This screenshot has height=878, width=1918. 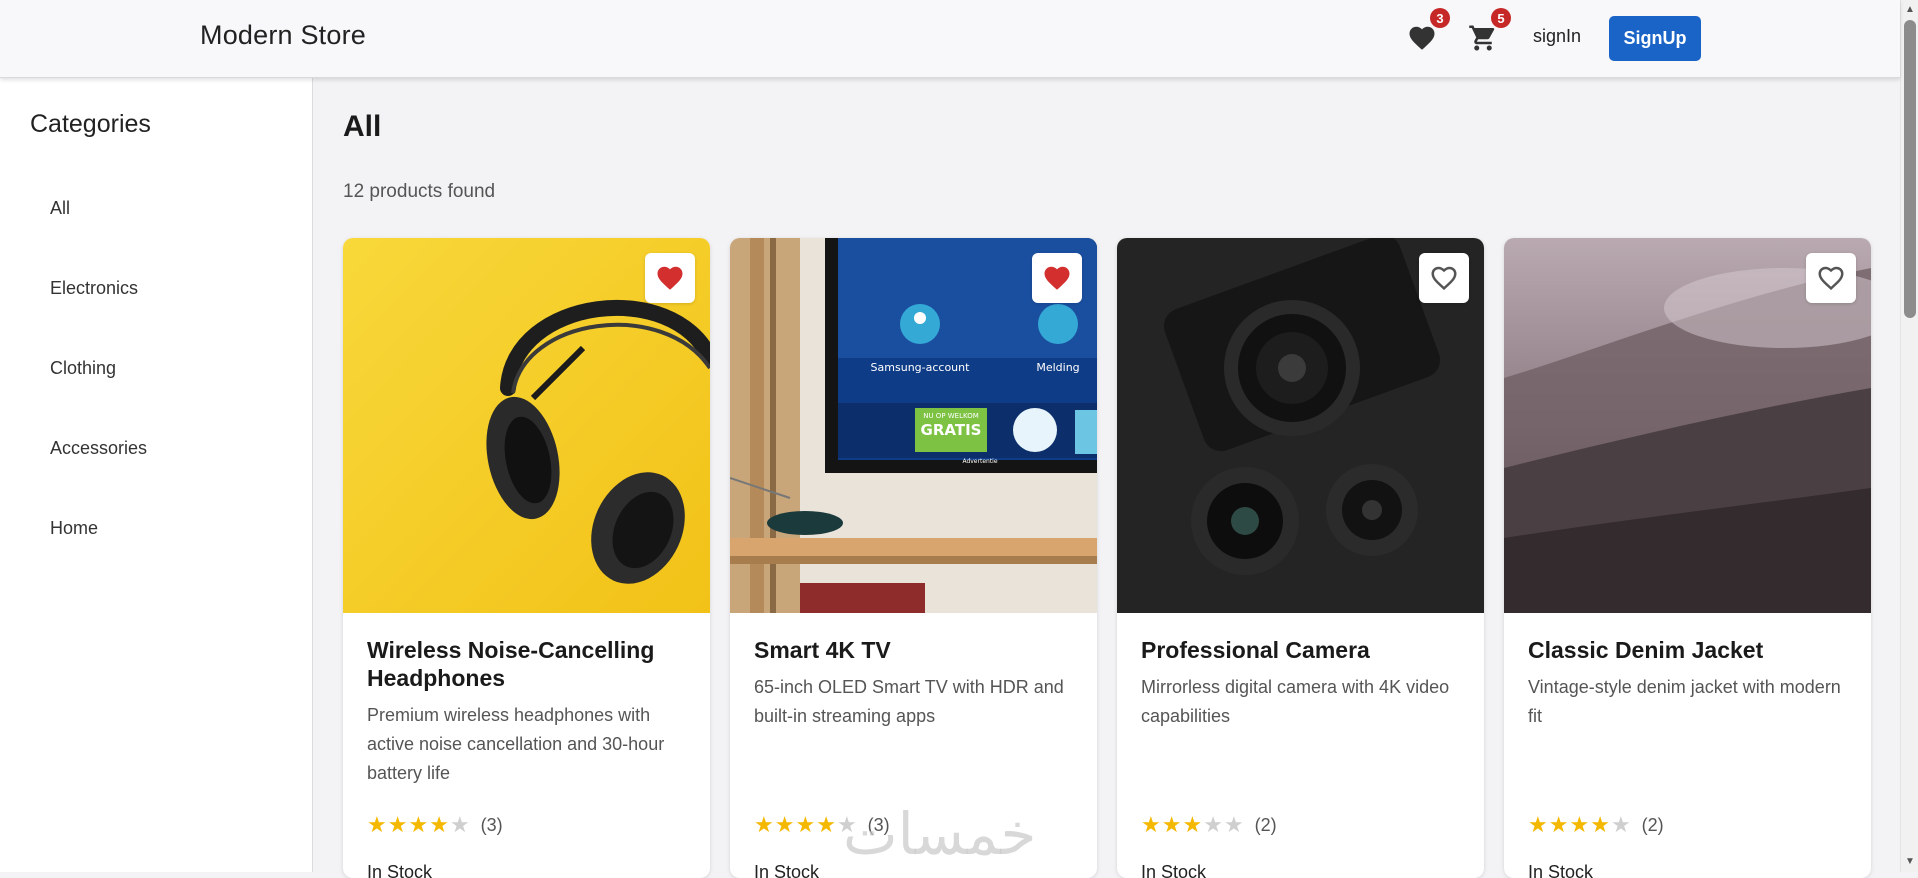 I want to click on product-title: Wireless Noise-Cancelling Headphones, so click(x=527, y=664).